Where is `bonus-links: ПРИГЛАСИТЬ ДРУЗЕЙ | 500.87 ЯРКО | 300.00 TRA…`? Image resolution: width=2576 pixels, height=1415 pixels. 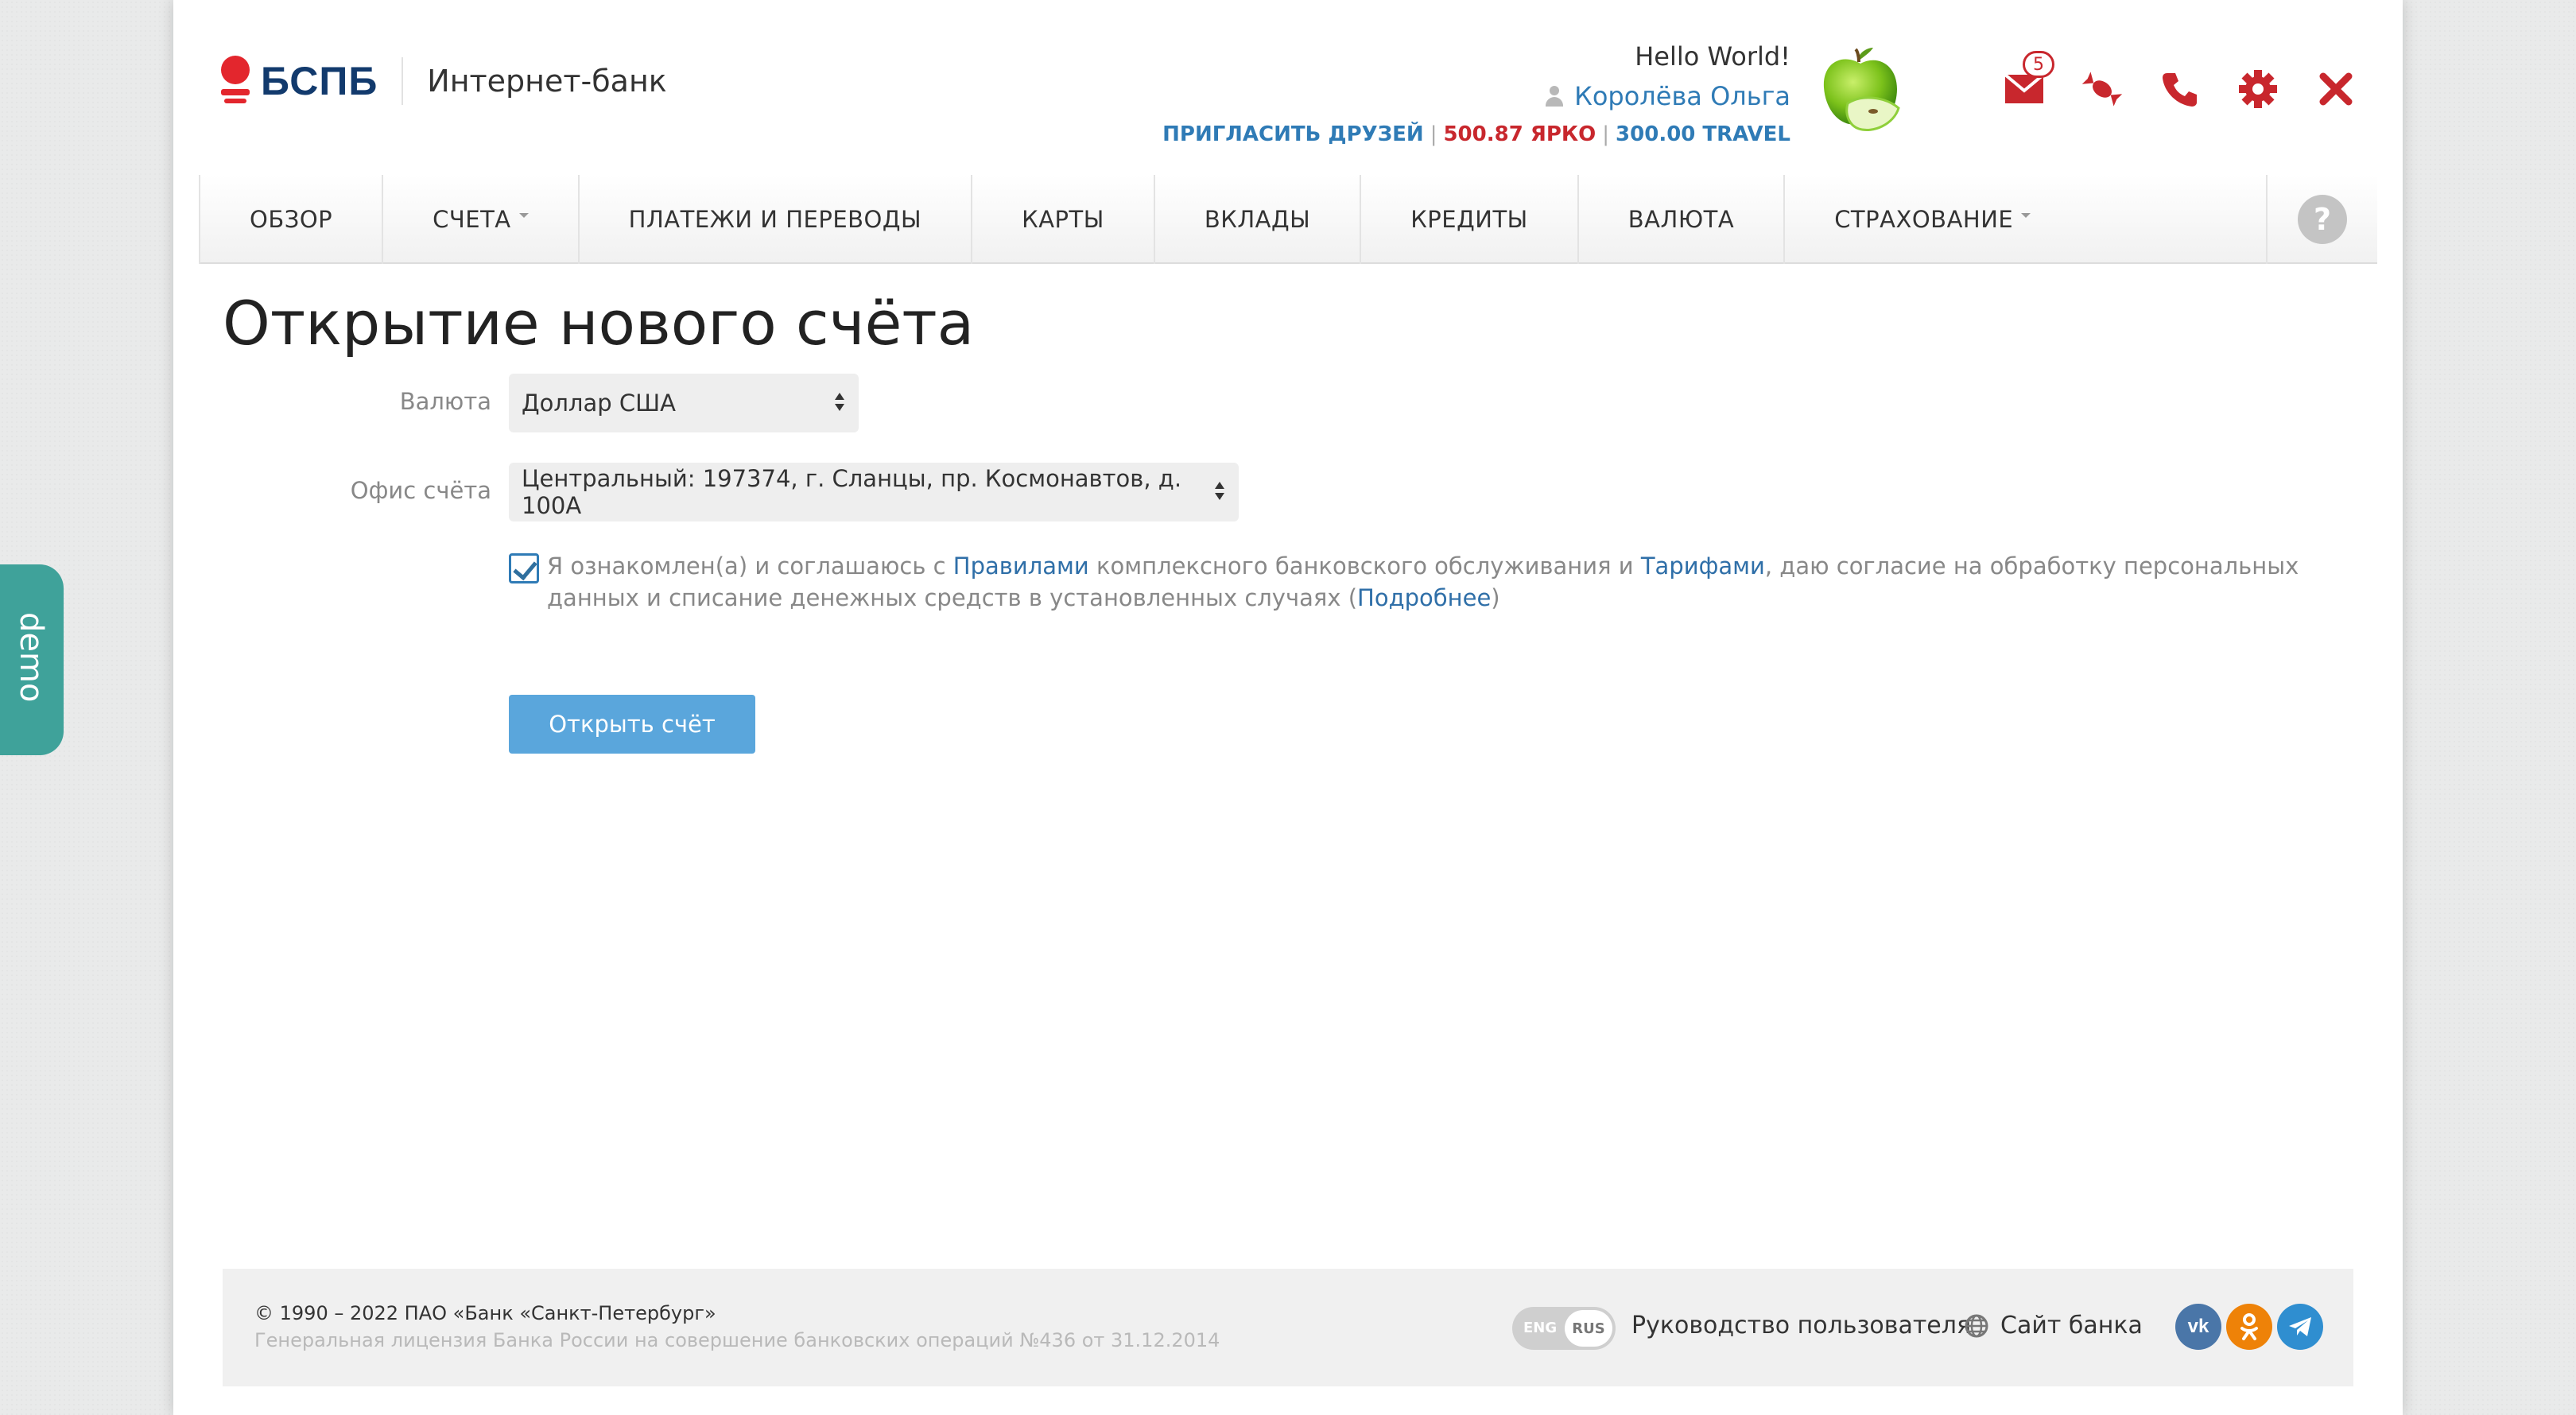
bonus-links: ПРИГЛАСИТЬ ДРУЗЕЙ | 500.87 ЯРКО | 300.00 TRA… is located at coordinates (1476, 134).